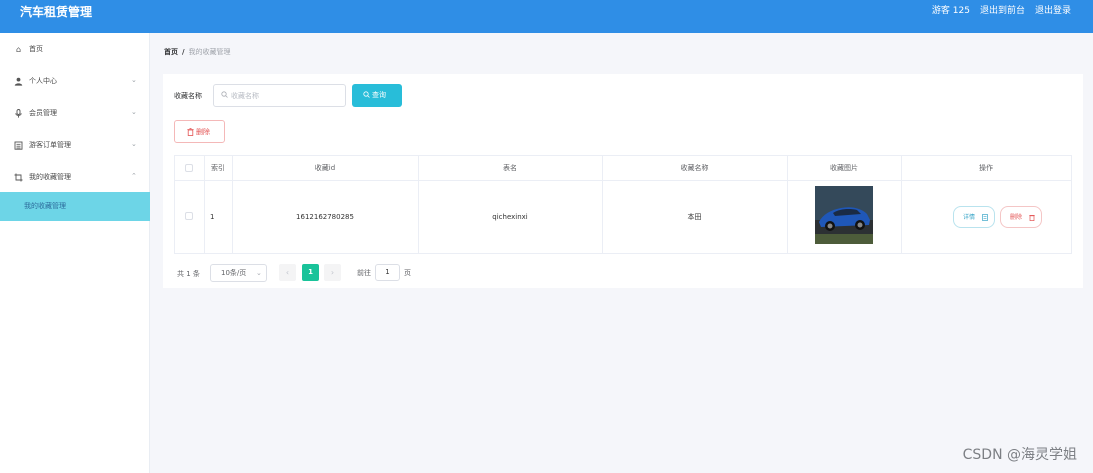 This screenshot has height=473, width=1093. I want to click on user-icon, so click(18, 81).